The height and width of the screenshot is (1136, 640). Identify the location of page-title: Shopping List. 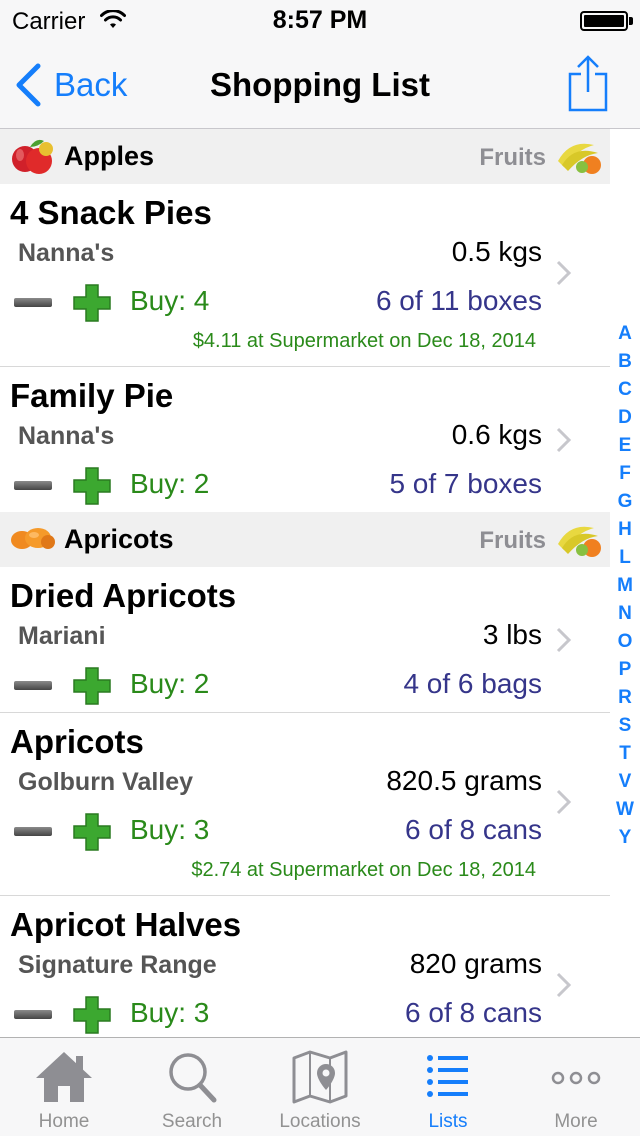
(320, 84).